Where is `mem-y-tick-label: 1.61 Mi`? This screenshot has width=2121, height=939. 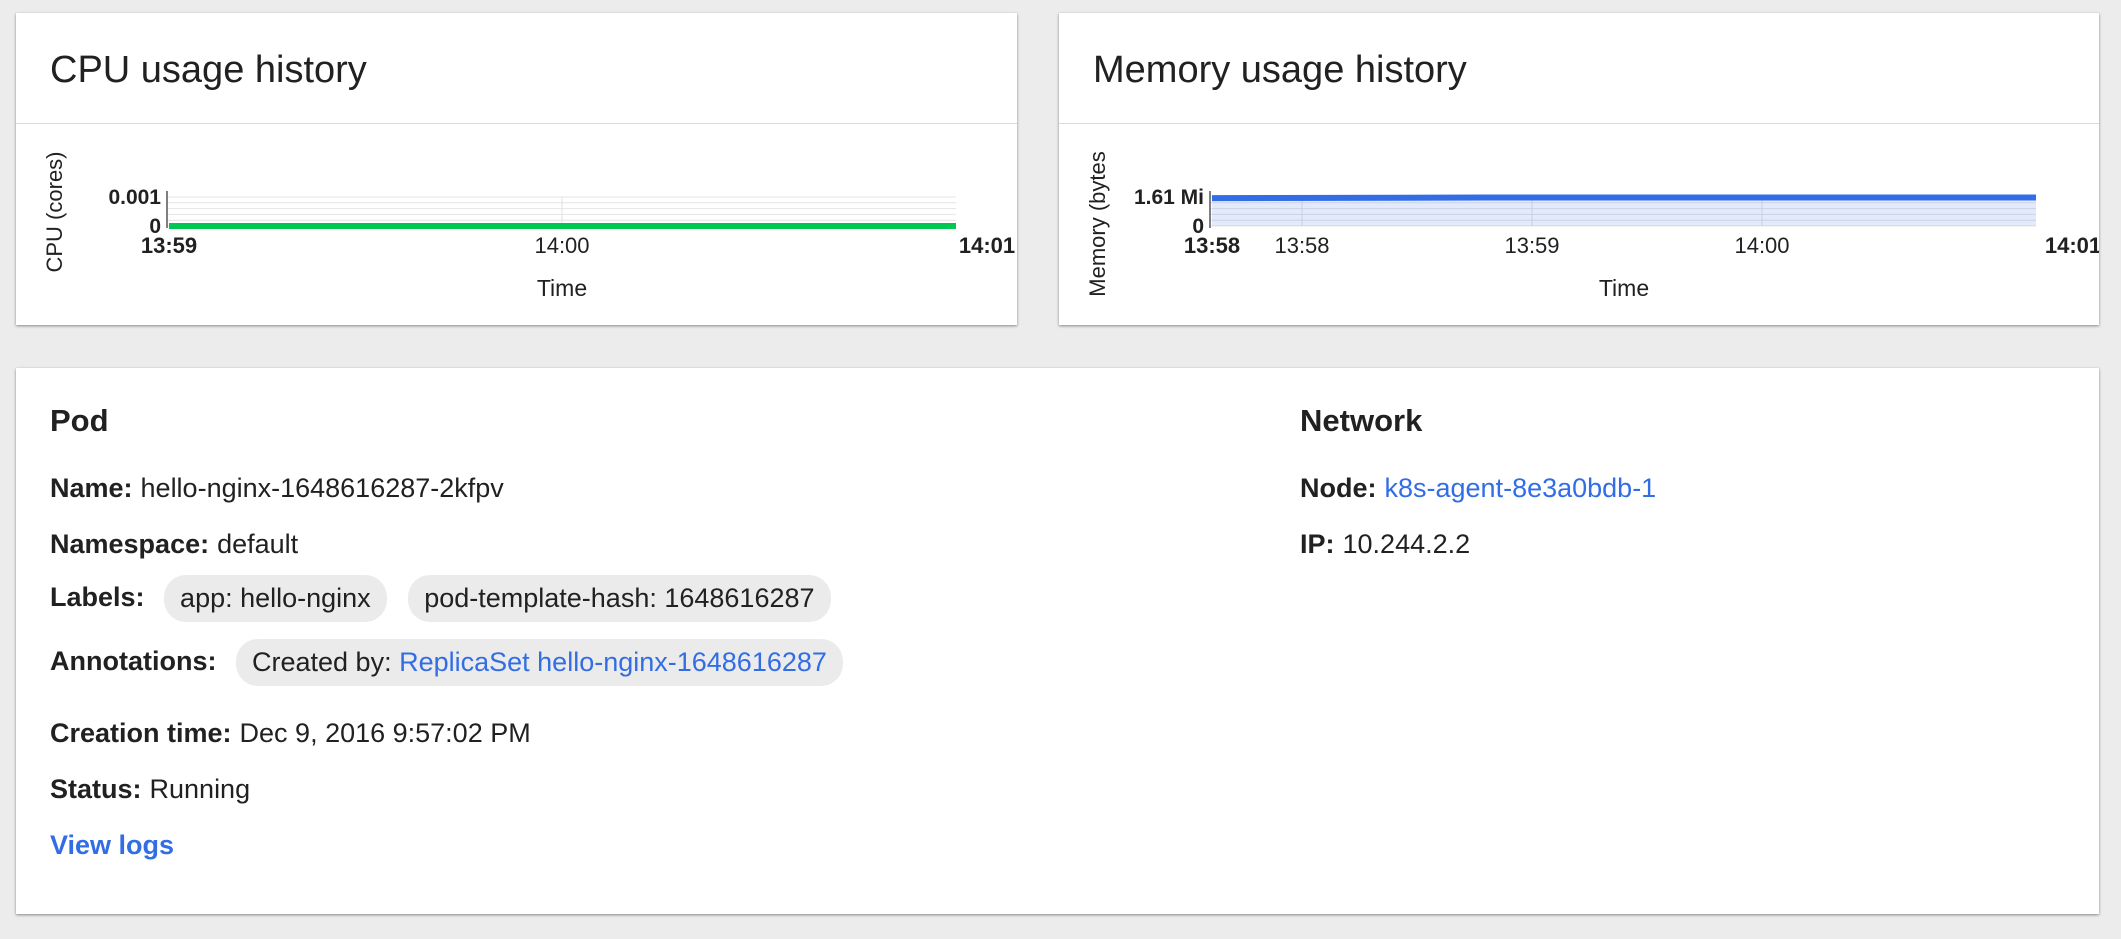
mem-y-tick-label: 1.61 Mi is located at coordinates (1169, 197).